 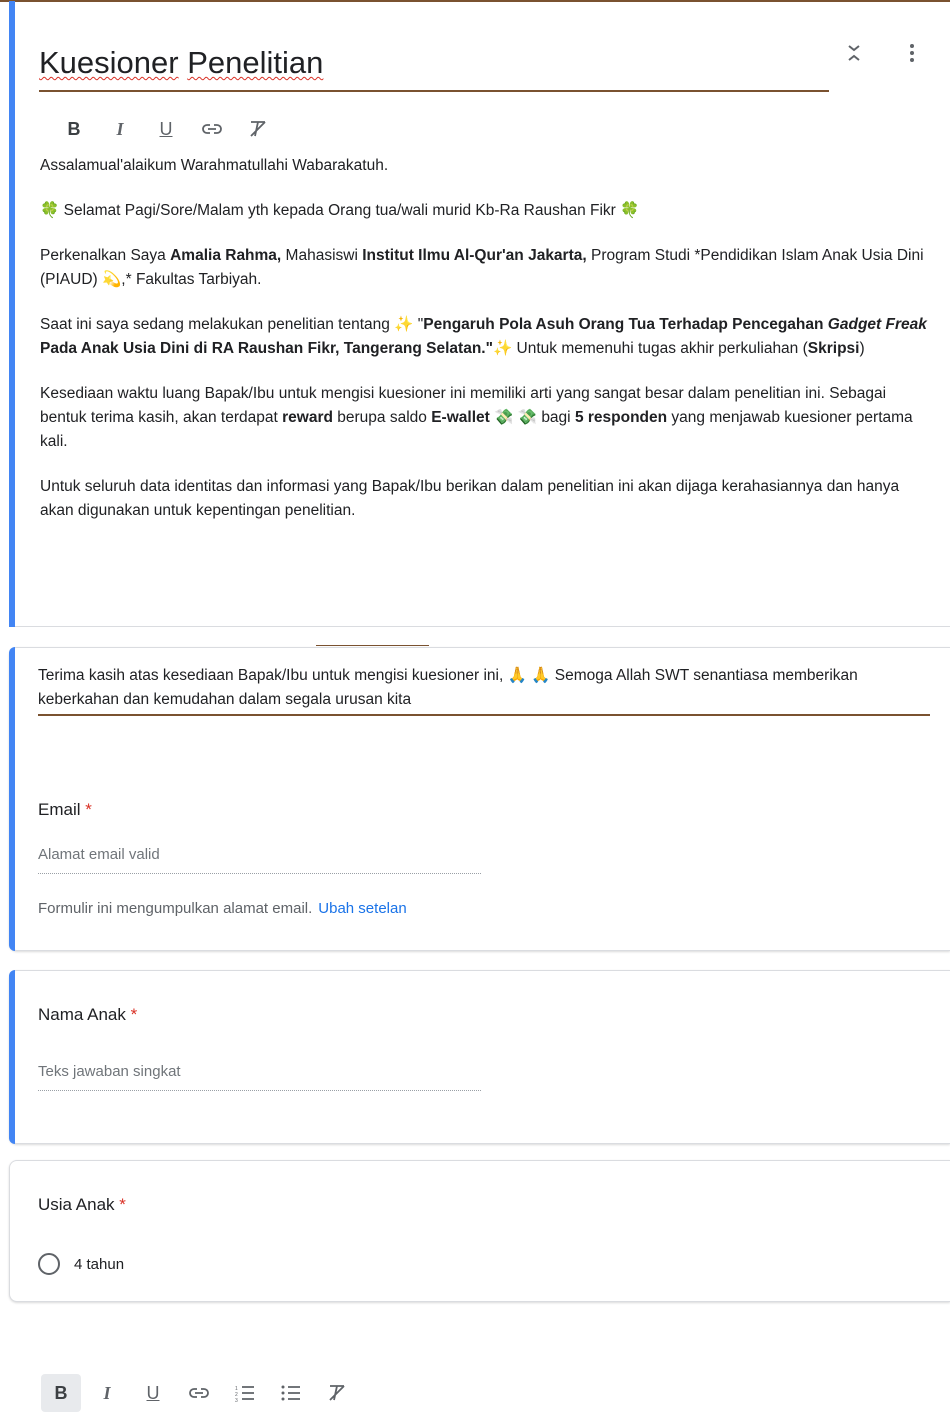 What do you see at coordinates (912, 56) in the screenshot?
I see `more-options-icon` at bounding box center [912, 56].